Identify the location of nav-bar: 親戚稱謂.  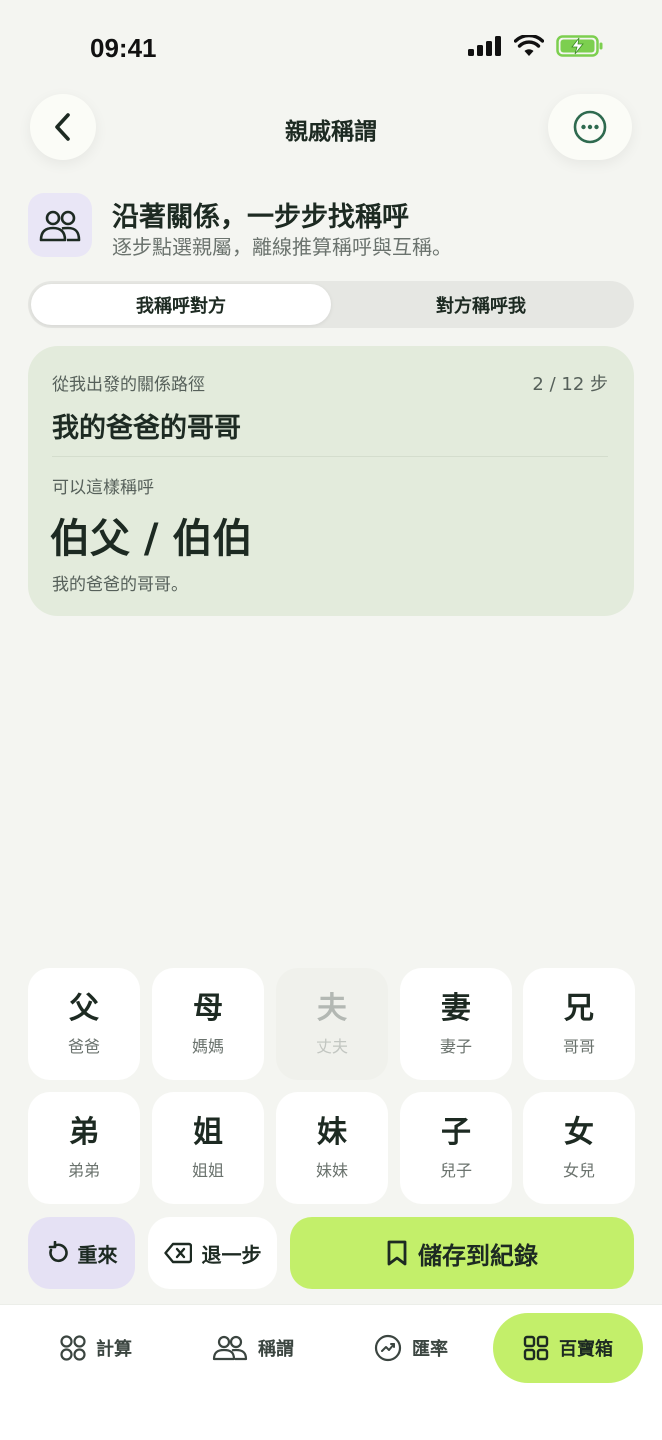
(331, 129).